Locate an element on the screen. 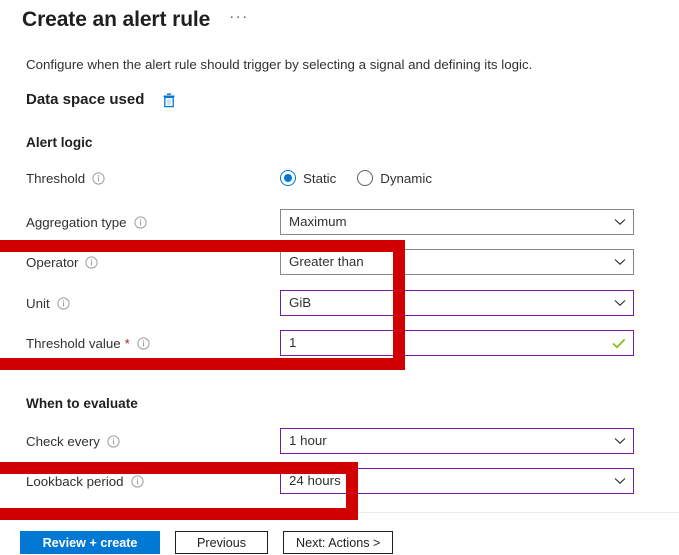 This screenshot has width=679, height=555. threshold-value-row: Threshold value * 1 is located at coordinates (330, 343).